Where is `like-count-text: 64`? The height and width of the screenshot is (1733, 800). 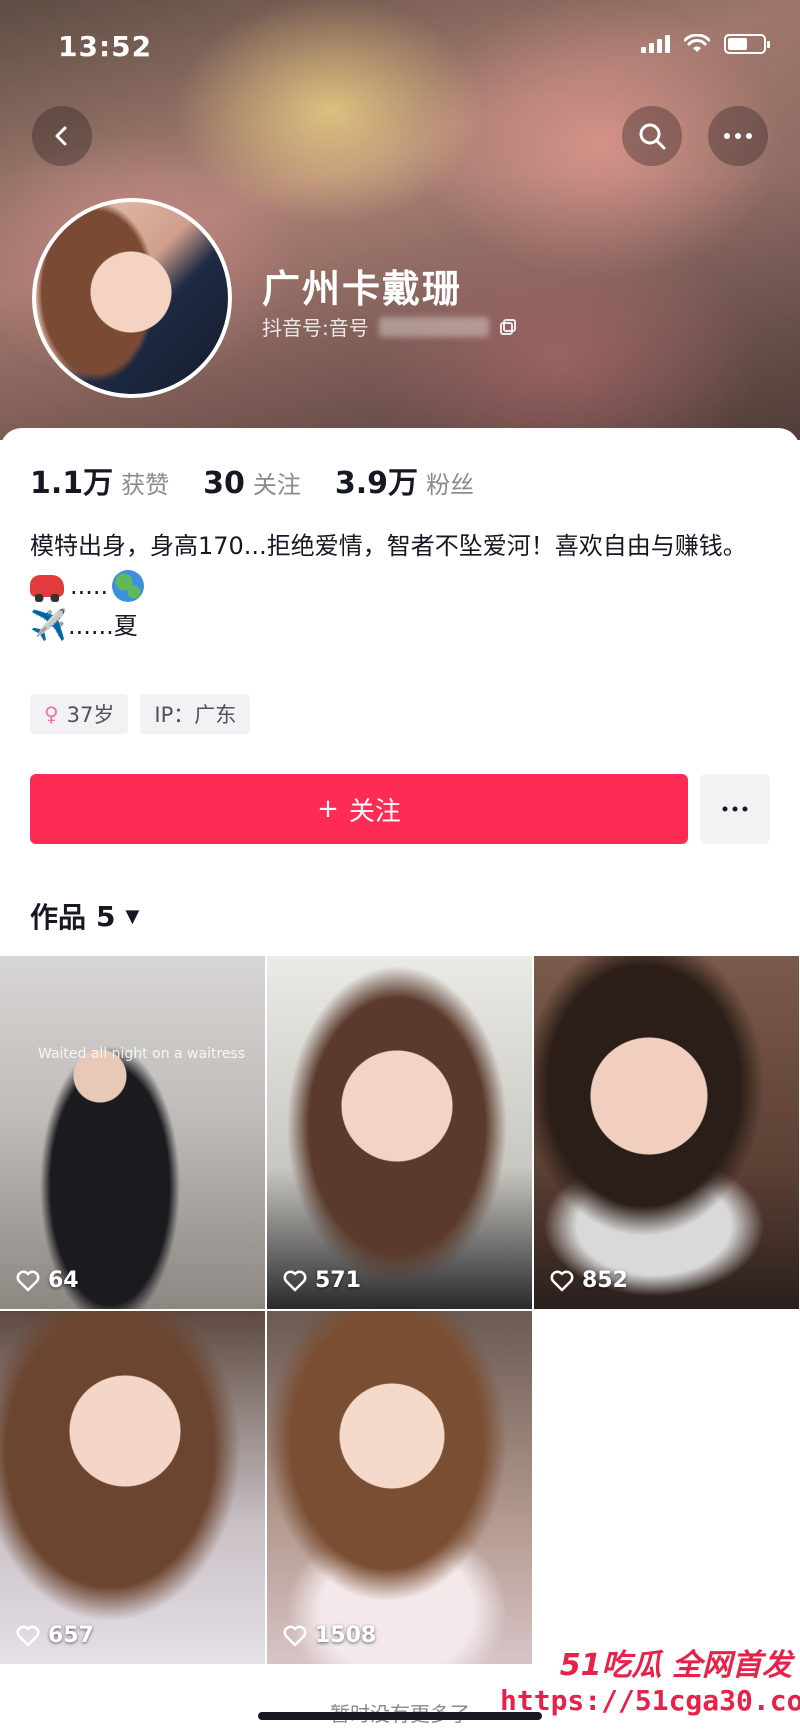 like-count-text: 64 is located at coordinates (63, 1280).